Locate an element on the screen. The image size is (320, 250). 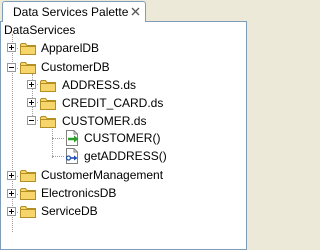
tree-item-address-ds: ADDRESS.ds is located at coordinates (121, 85).